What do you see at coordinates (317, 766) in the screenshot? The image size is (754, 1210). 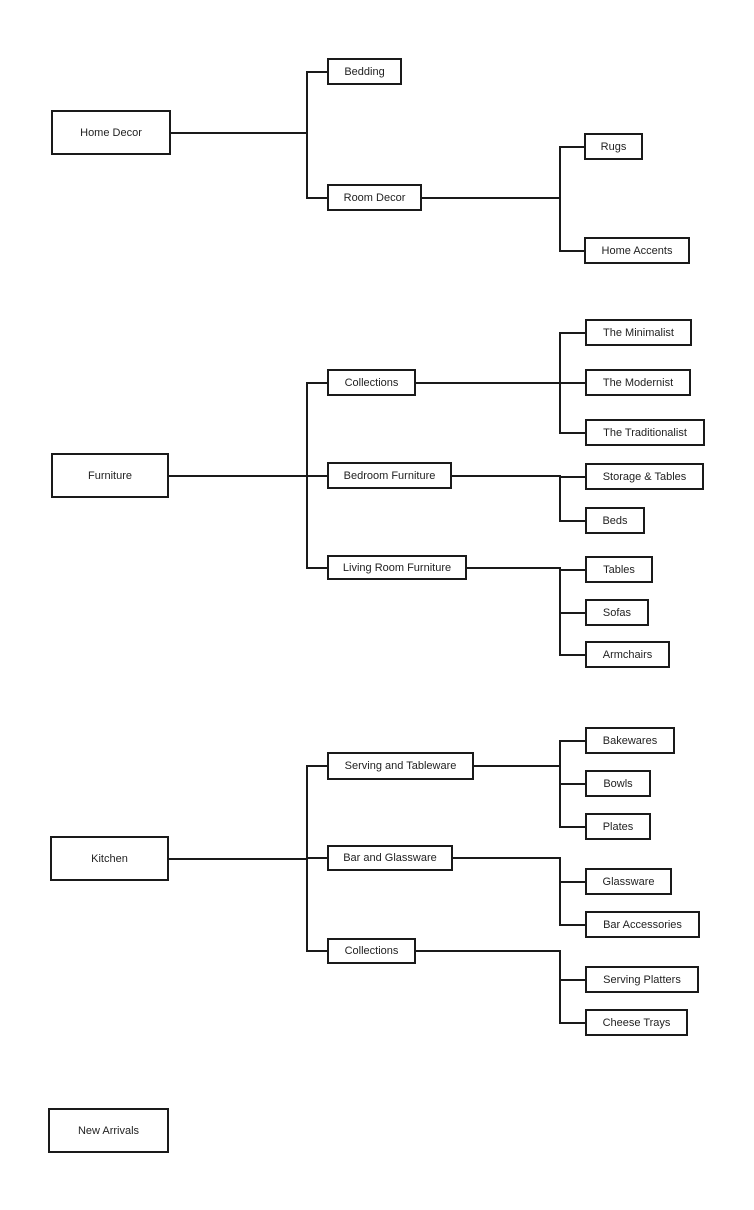 I see `branch-serving-and-tableware` at bounding box center [317, 766].